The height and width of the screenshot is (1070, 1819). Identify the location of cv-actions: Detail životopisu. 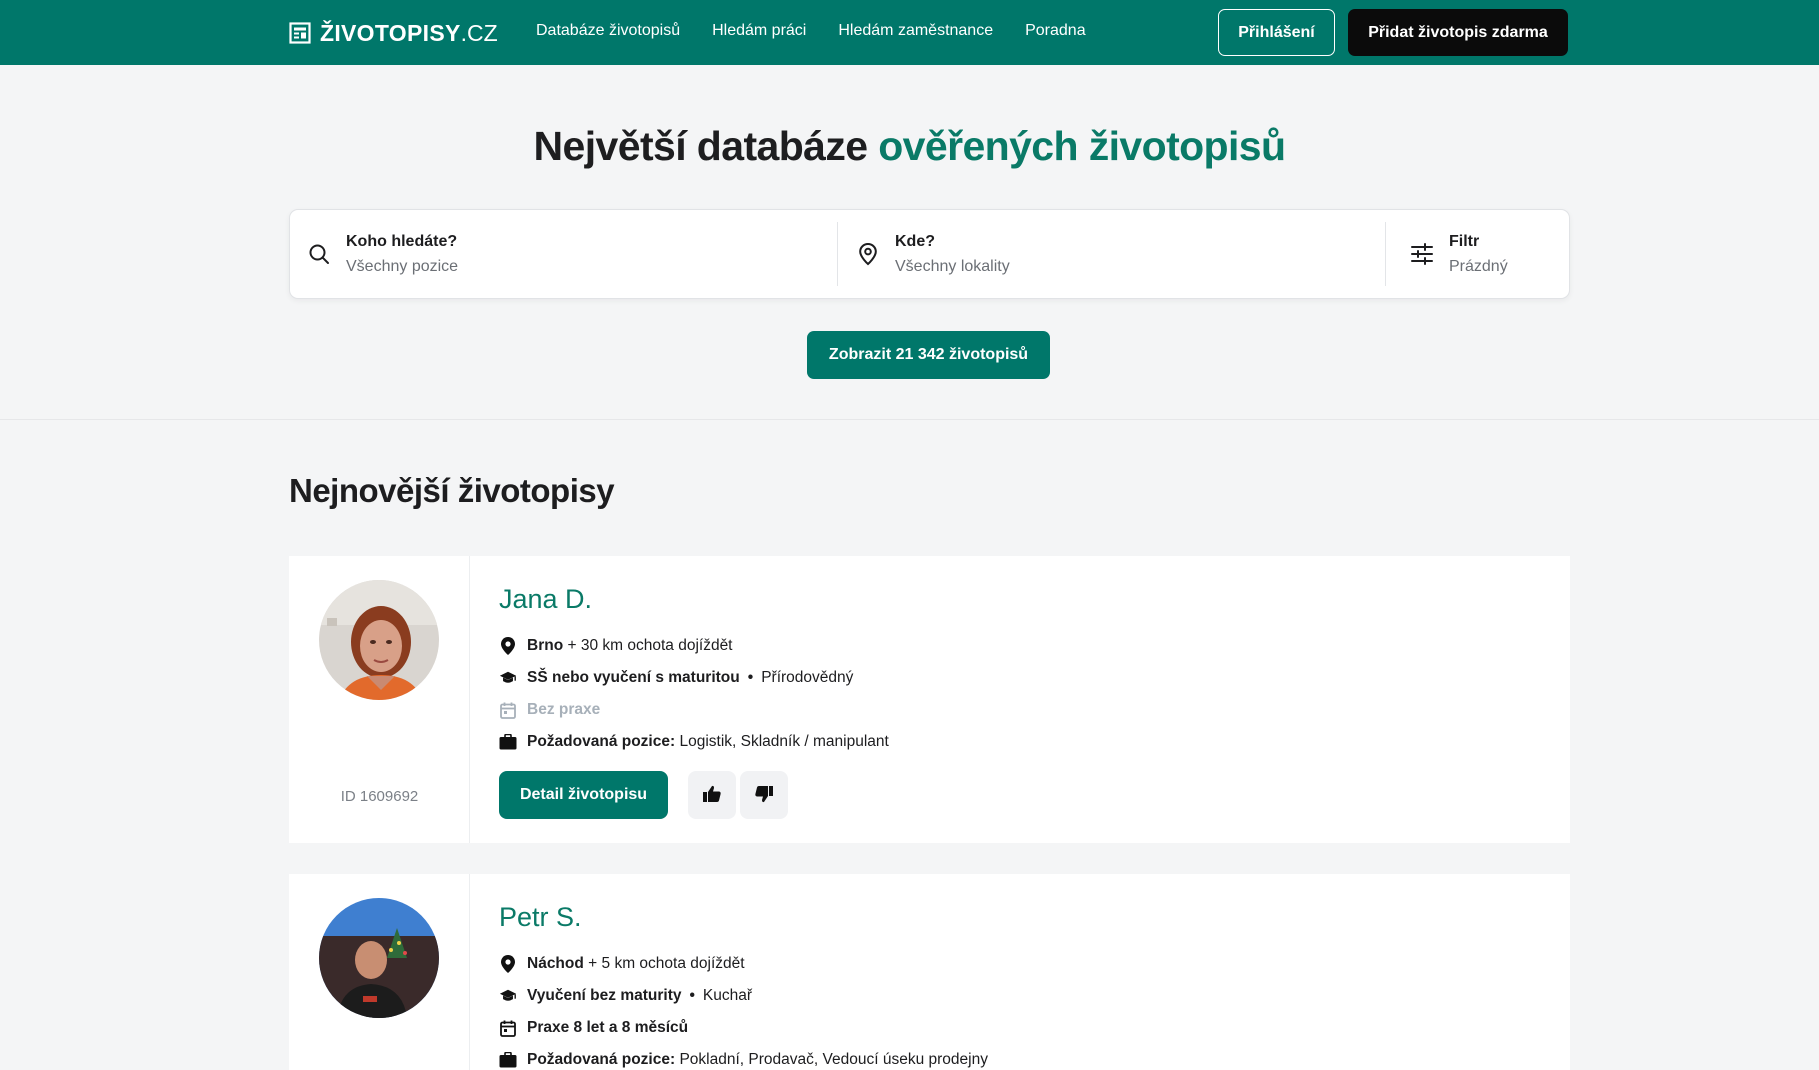
(1024, 795).